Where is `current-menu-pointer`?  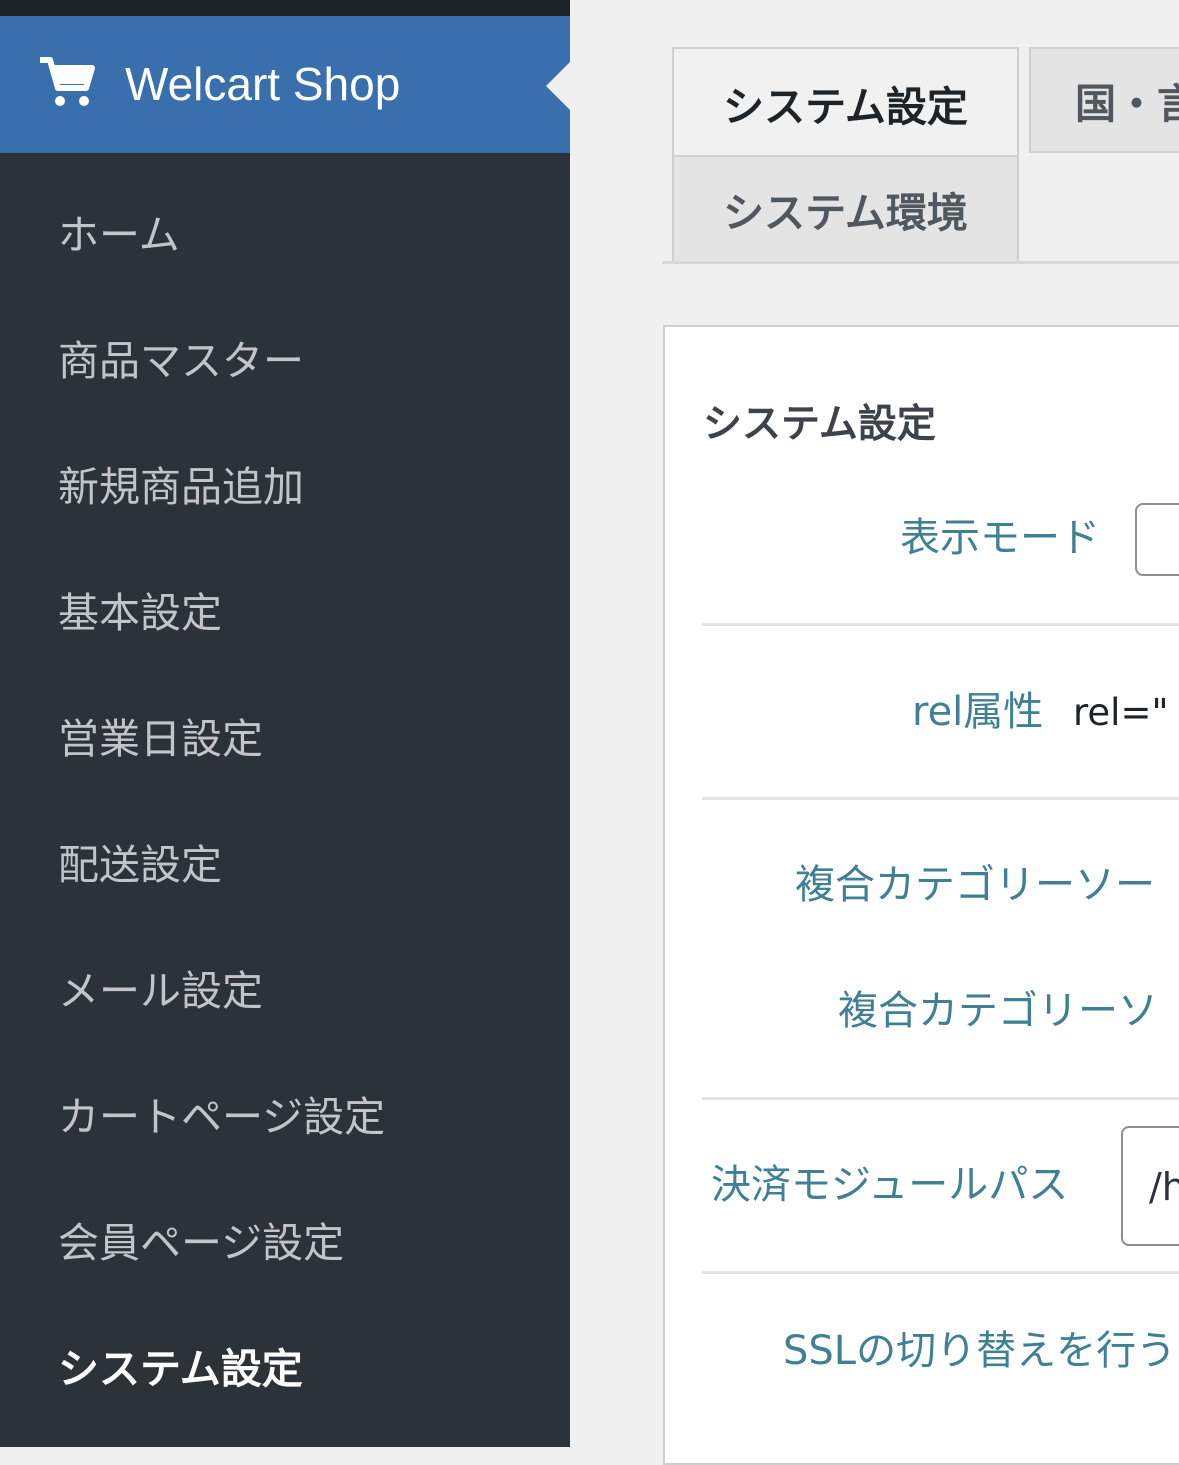 current-menu-pointer is located at coordinates (558, 86).